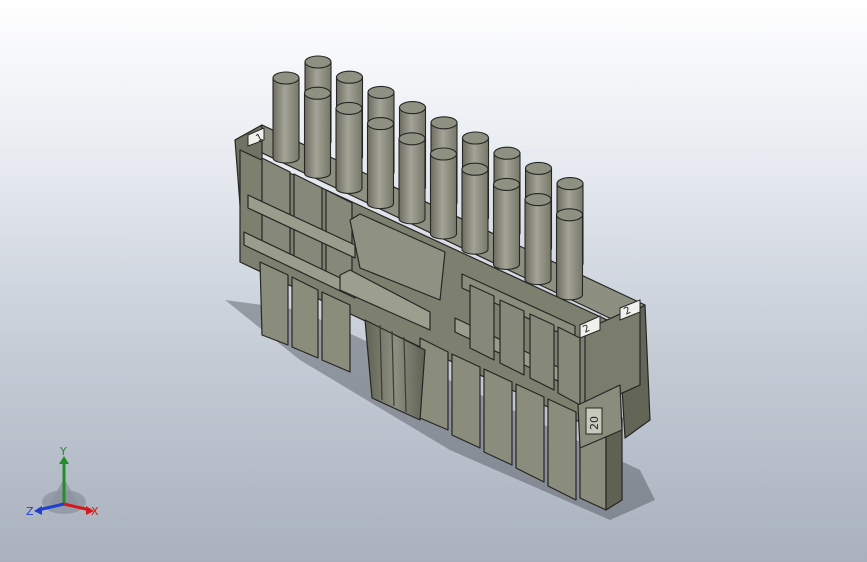  Describe the element at coordinates (594, 423) in the screenshot. I see `position-label: 20` at that location.